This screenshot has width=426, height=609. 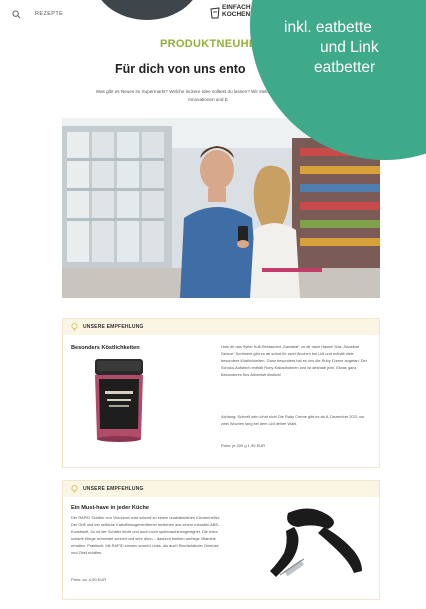 I want to click on site-logo: EINFACH KOCHEN, so click(x=232, y=14).